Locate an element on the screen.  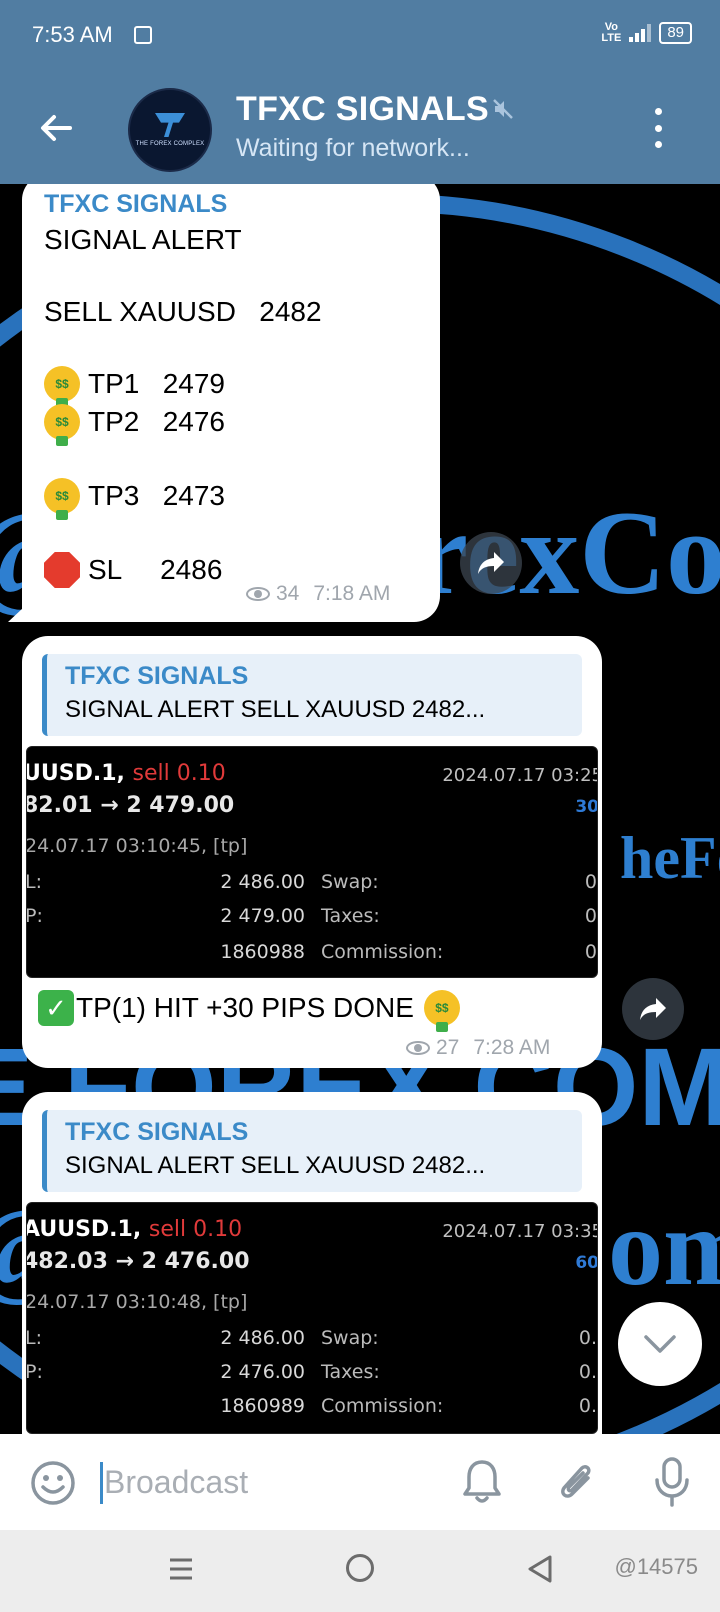
system-nav-bar: @14575 is located at coordinates (360, 1571).